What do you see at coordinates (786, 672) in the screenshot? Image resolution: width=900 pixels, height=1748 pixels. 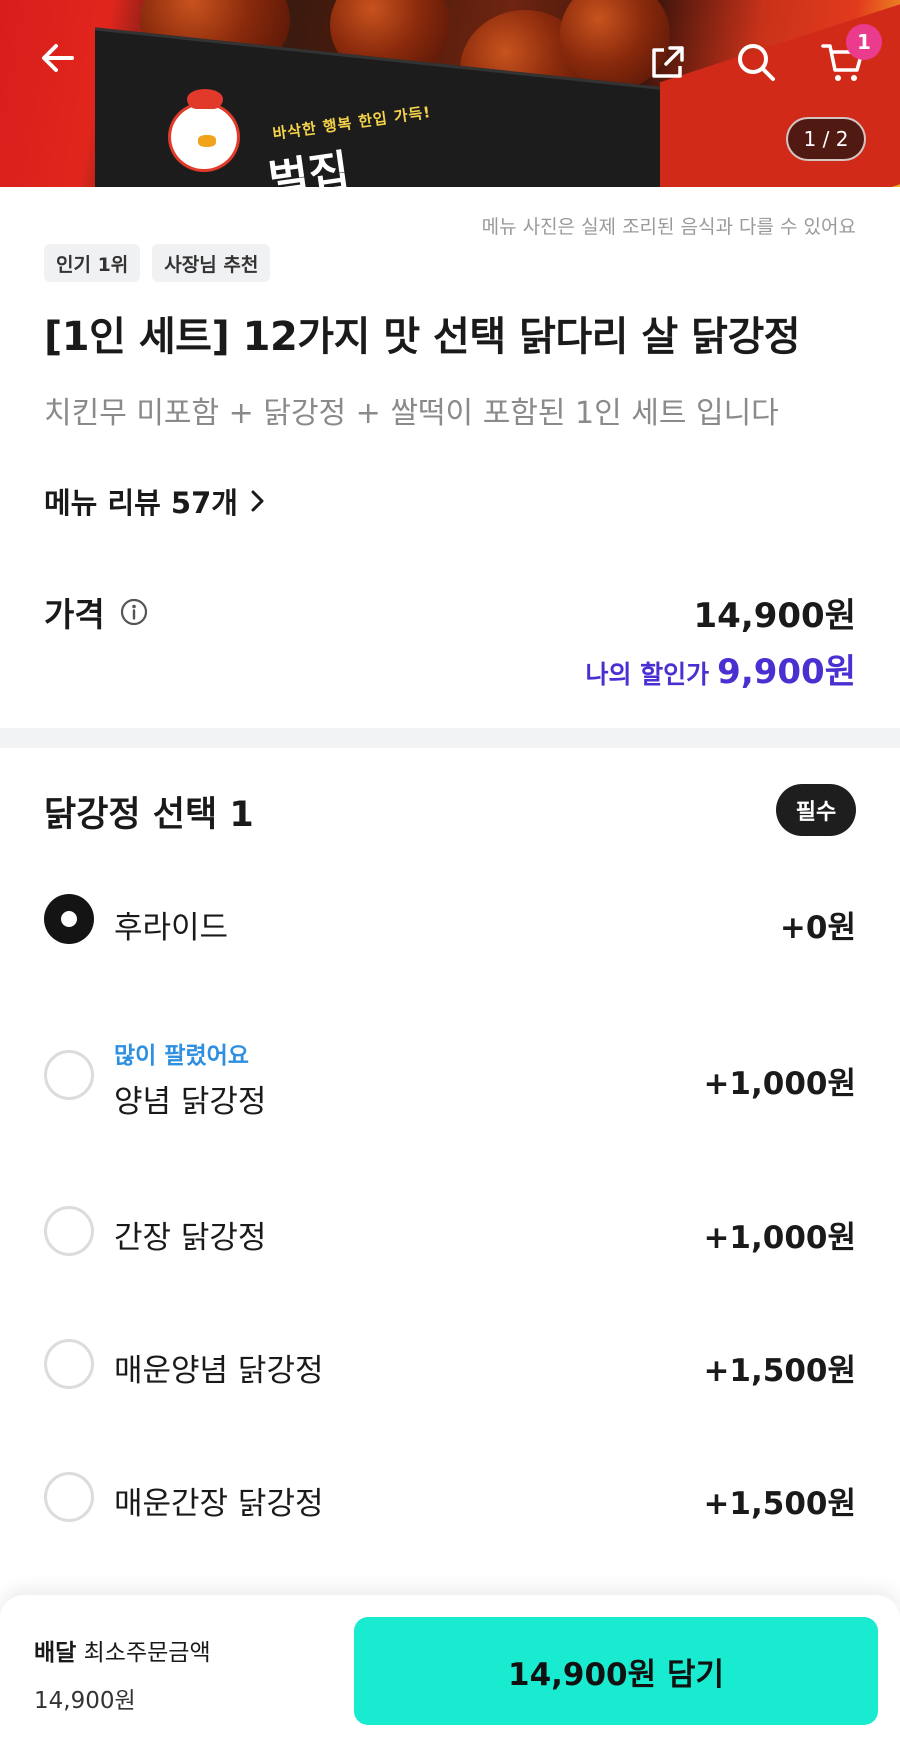 I see `discount-value: 9,900원` at bounding box center [786, 672].